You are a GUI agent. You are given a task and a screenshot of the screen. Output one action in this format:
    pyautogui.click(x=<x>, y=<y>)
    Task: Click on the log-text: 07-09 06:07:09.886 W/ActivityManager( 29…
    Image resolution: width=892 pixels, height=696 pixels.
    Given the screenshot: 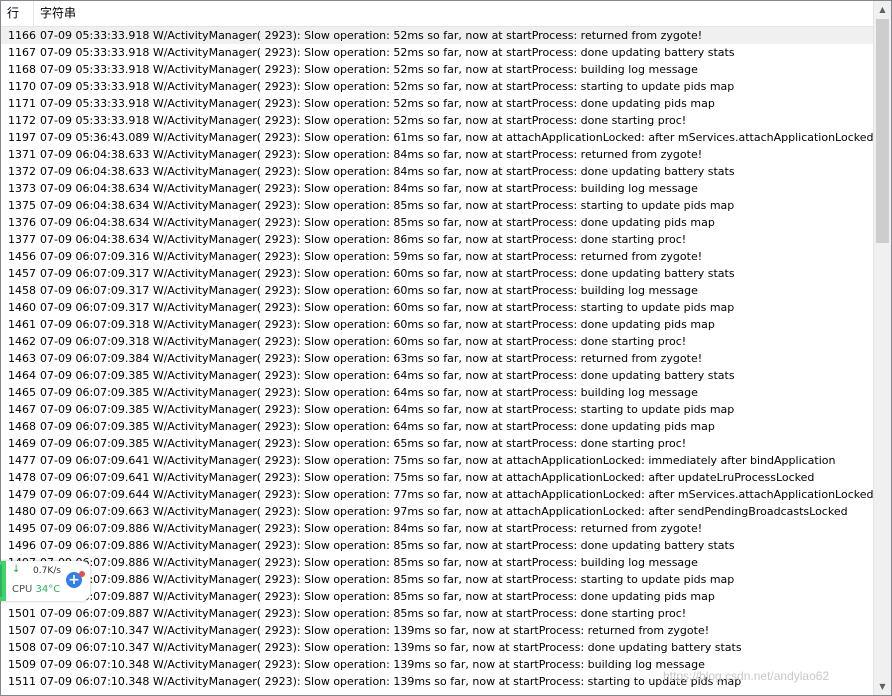 What is the action you would take?
    pyautogui.click(x=387, y=545)
    